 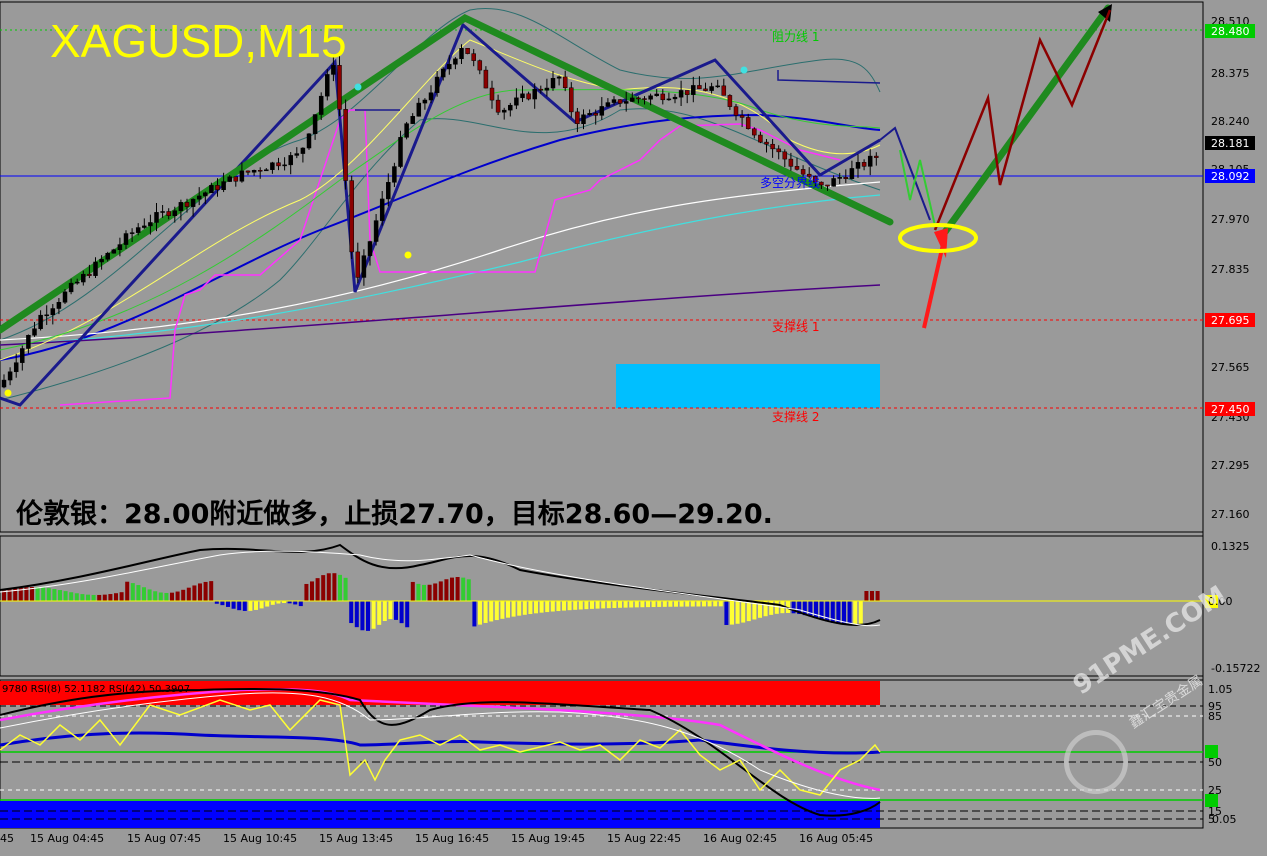 What do you see at coordinates (790, 183) in the screenshot?
I see `pivot-label: 多空分界线` at bounding box center [790, 183].